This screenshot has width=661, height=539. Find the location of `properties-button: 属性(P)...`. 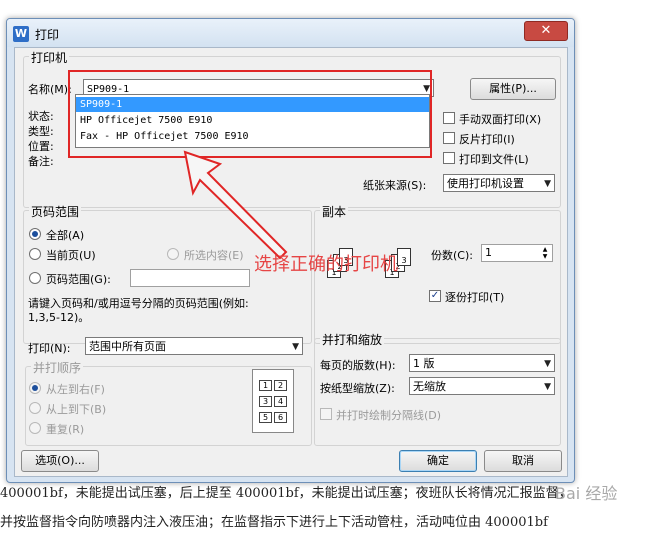

properties-button: 属性(P)... is located at coordinates (513, 89).